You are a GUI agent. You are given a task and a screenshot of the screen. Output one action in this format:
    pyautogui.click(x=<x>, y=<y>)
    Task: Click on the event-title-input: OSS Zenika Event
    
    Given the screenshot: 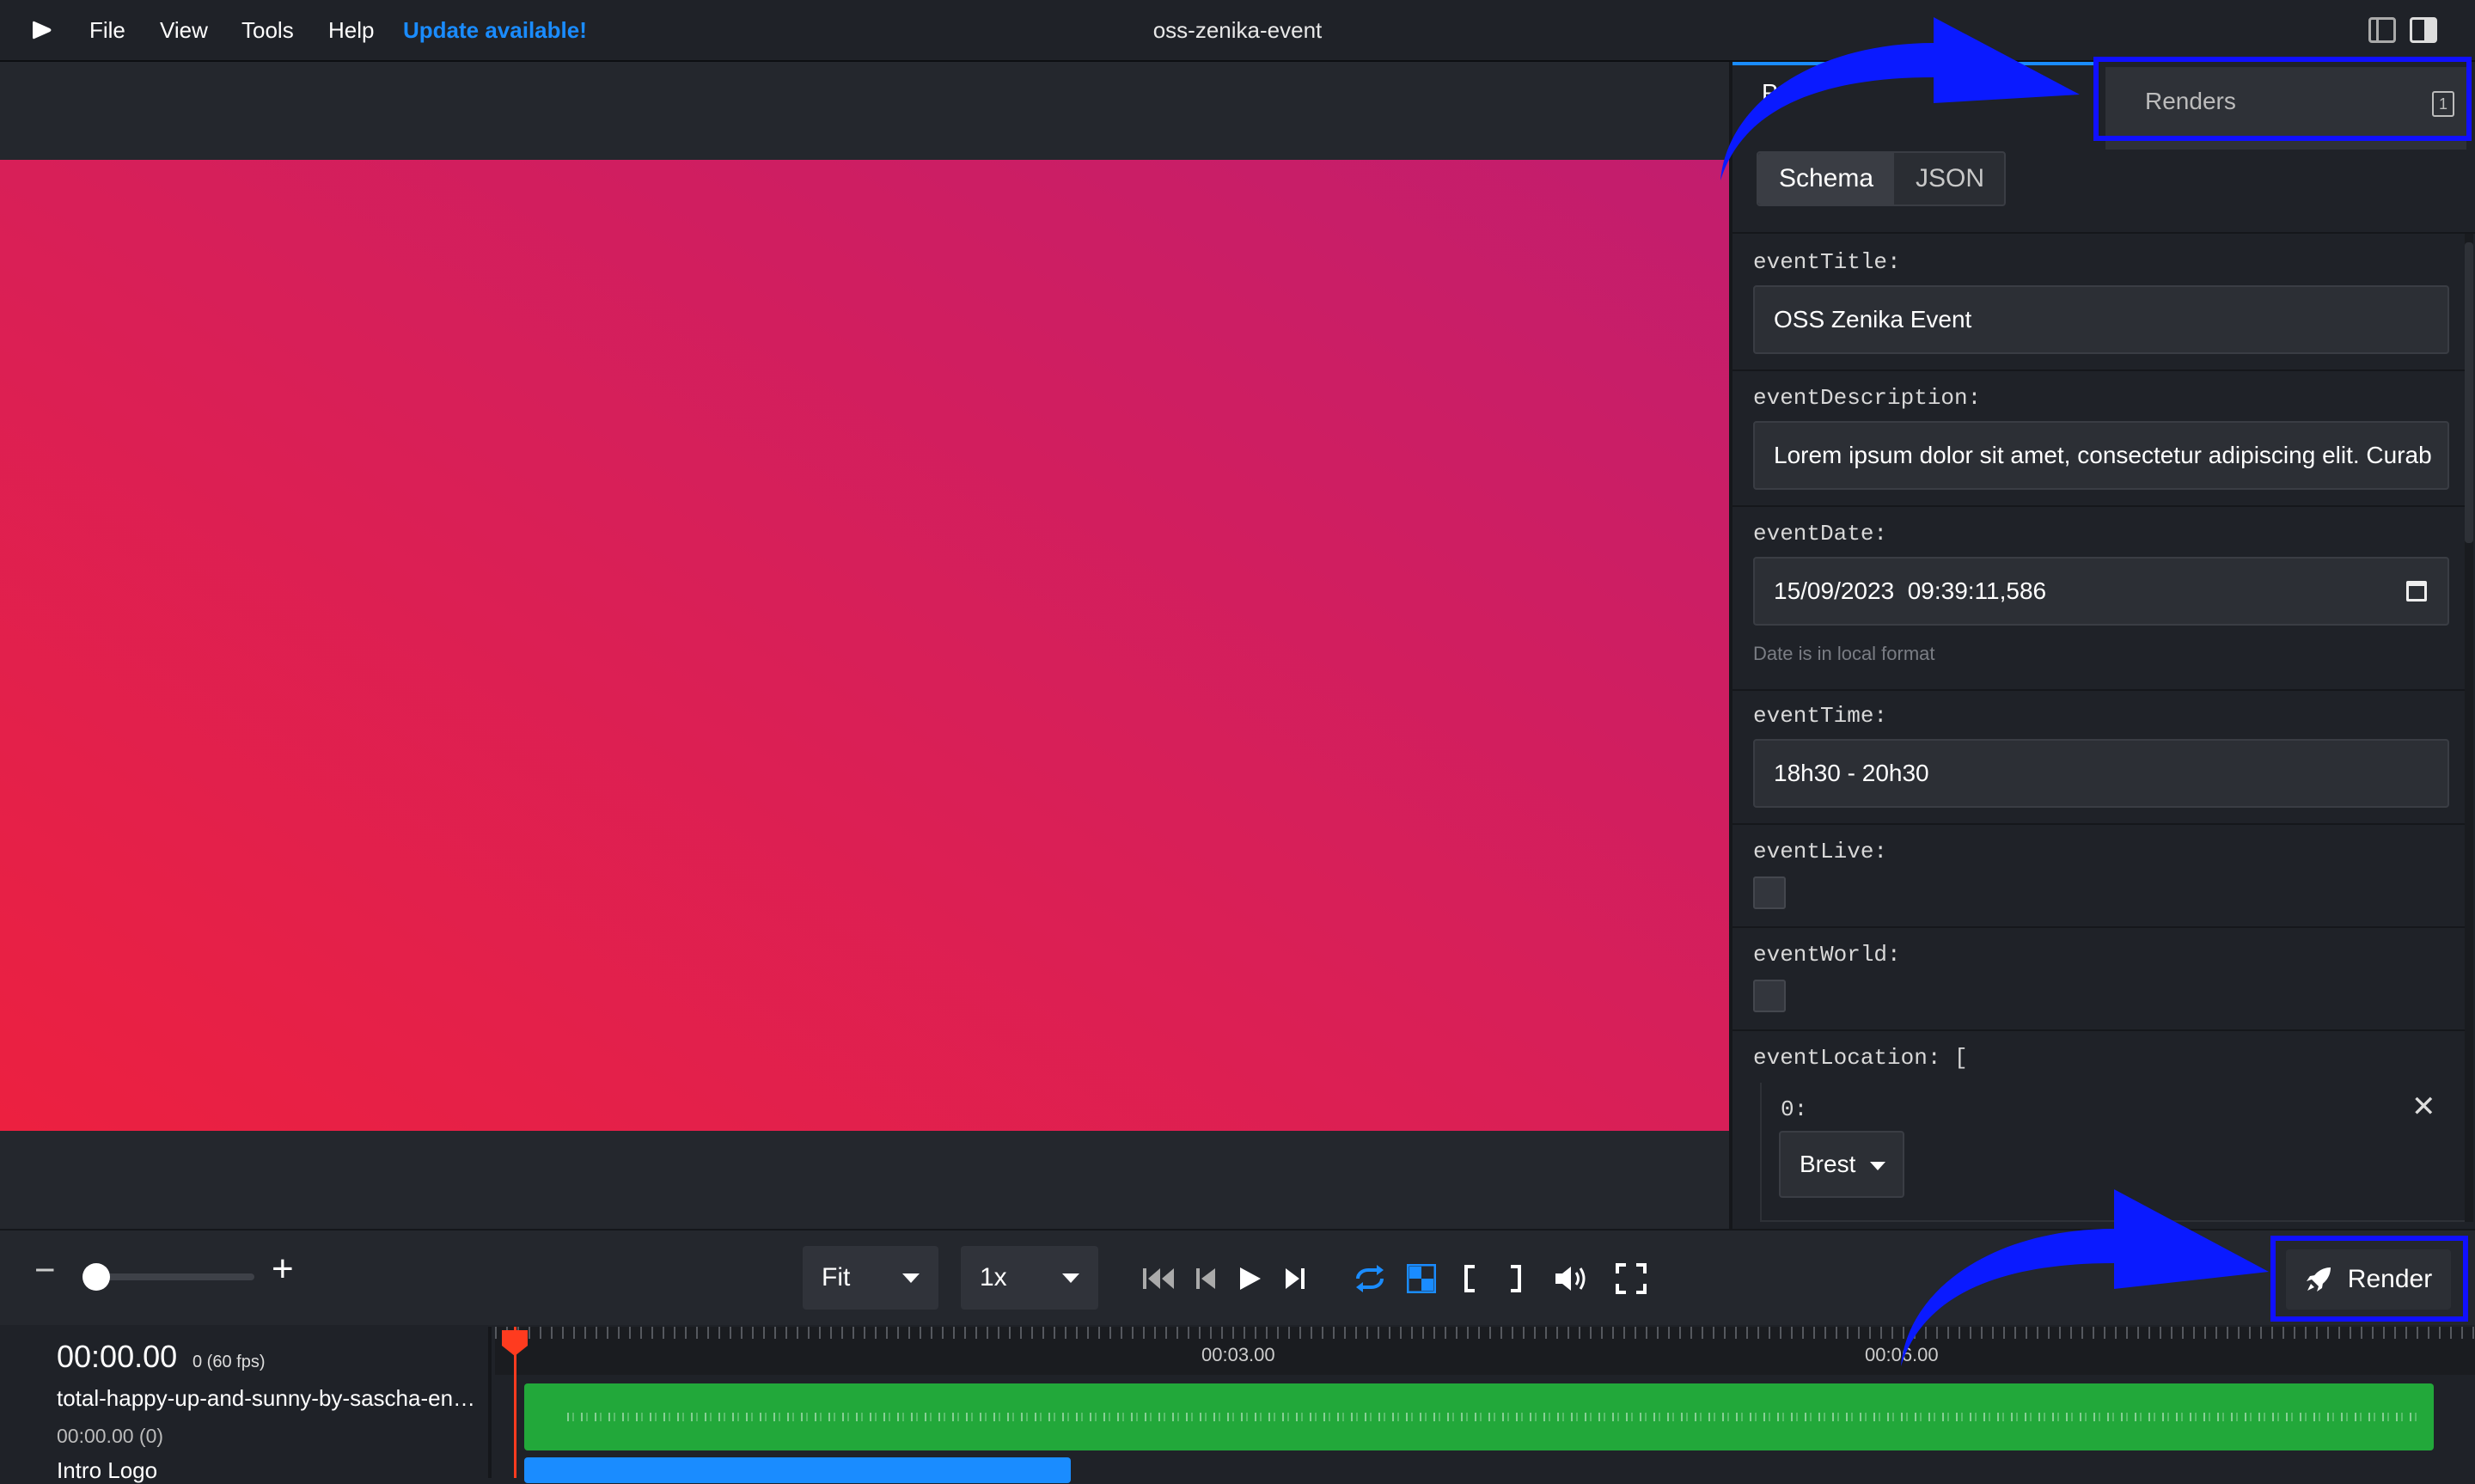 What is the action you would take?
    pyautogui.click(x=2101, y=319)
    